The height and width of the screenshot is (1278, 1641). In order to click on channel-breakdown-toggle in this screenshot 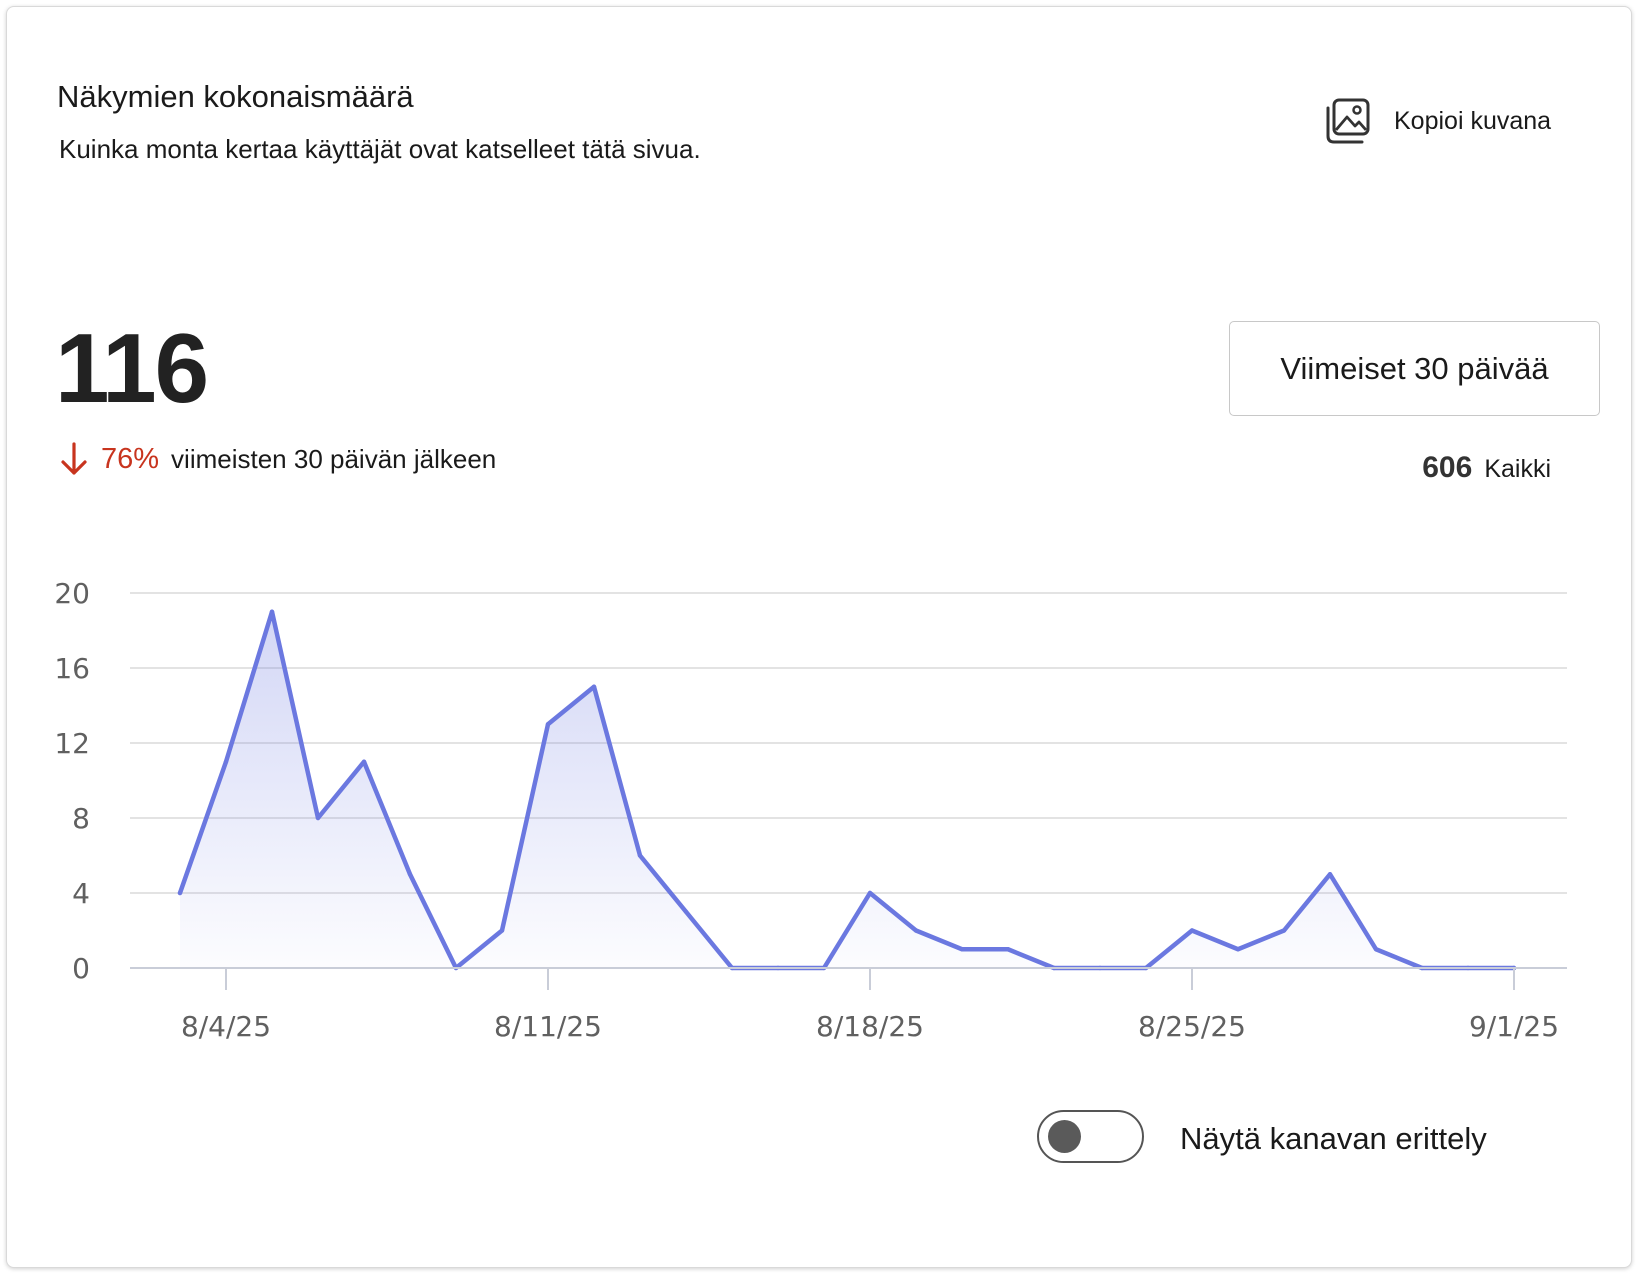, I will do `click(1090, 1136)`.